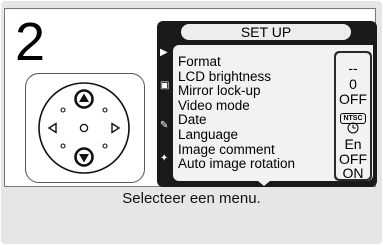  I want to click on step-number: 2, so click(30, 42).